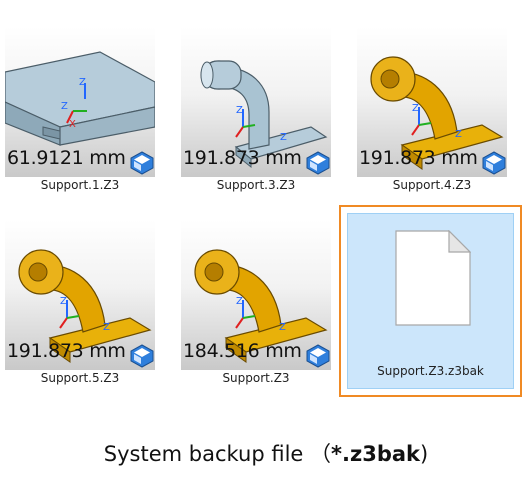  I want to click on file-tile-support: Z Z 184.516 mm Support.Z3, so click(256, 304).